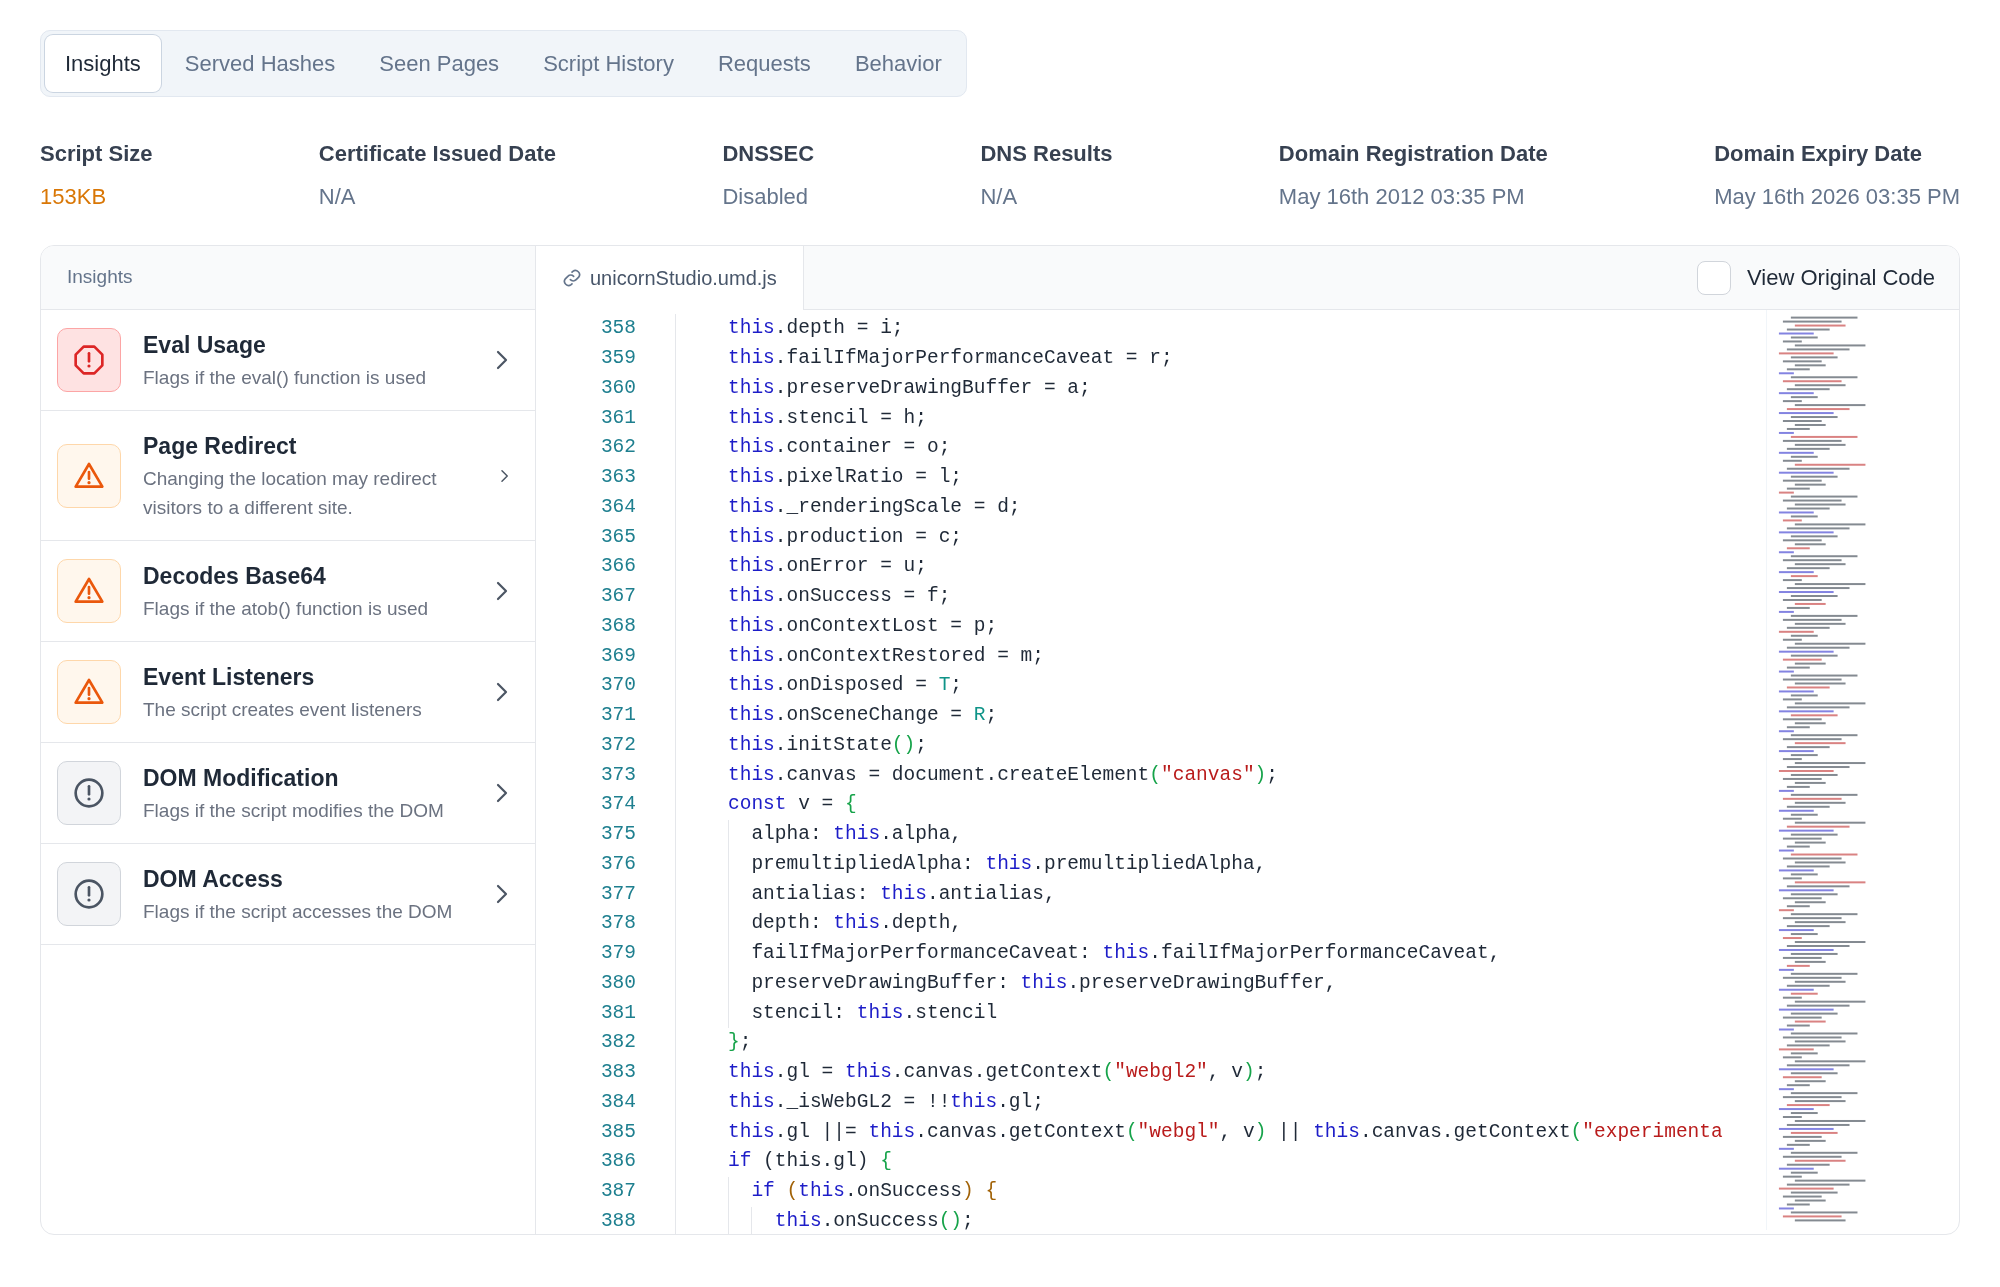  Describe the element at coordinates (1003, 775) in the screenshot. I see `code-line: this.canvas = document.createElement("canvas");` at that location.